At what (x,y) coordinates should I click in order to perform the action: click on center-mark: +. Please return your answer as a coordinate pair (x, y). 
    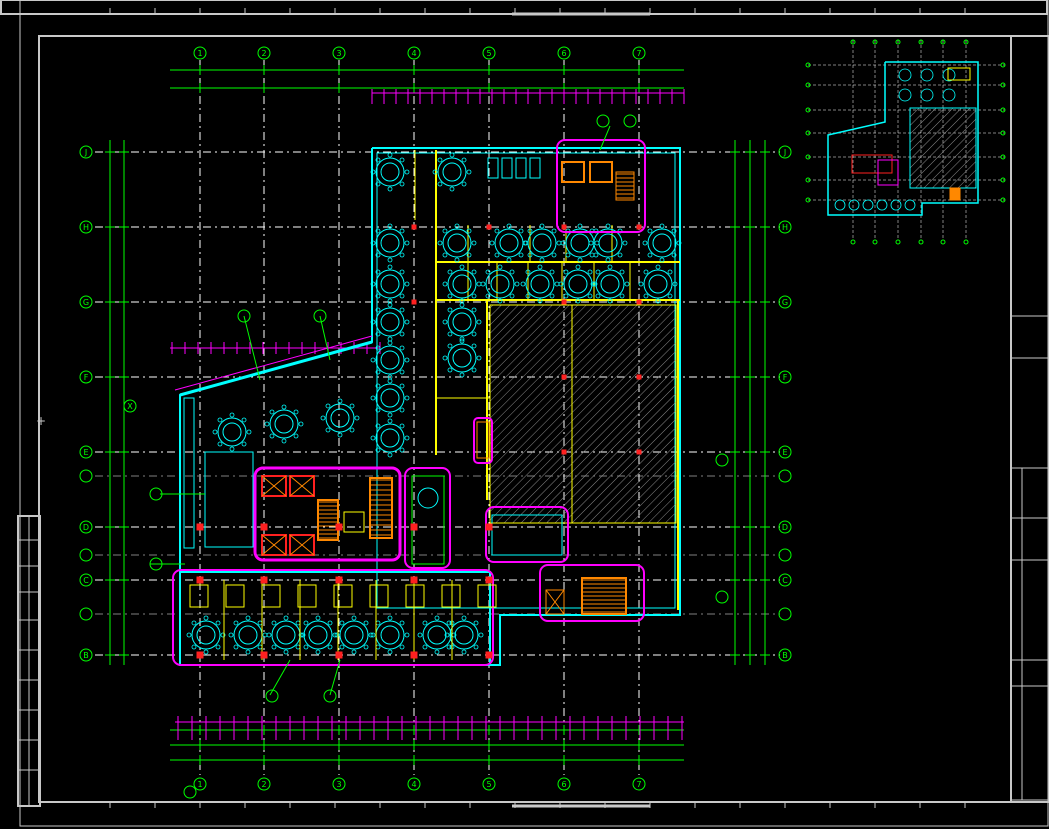
    Looking at the image, I should click on (41, 421).